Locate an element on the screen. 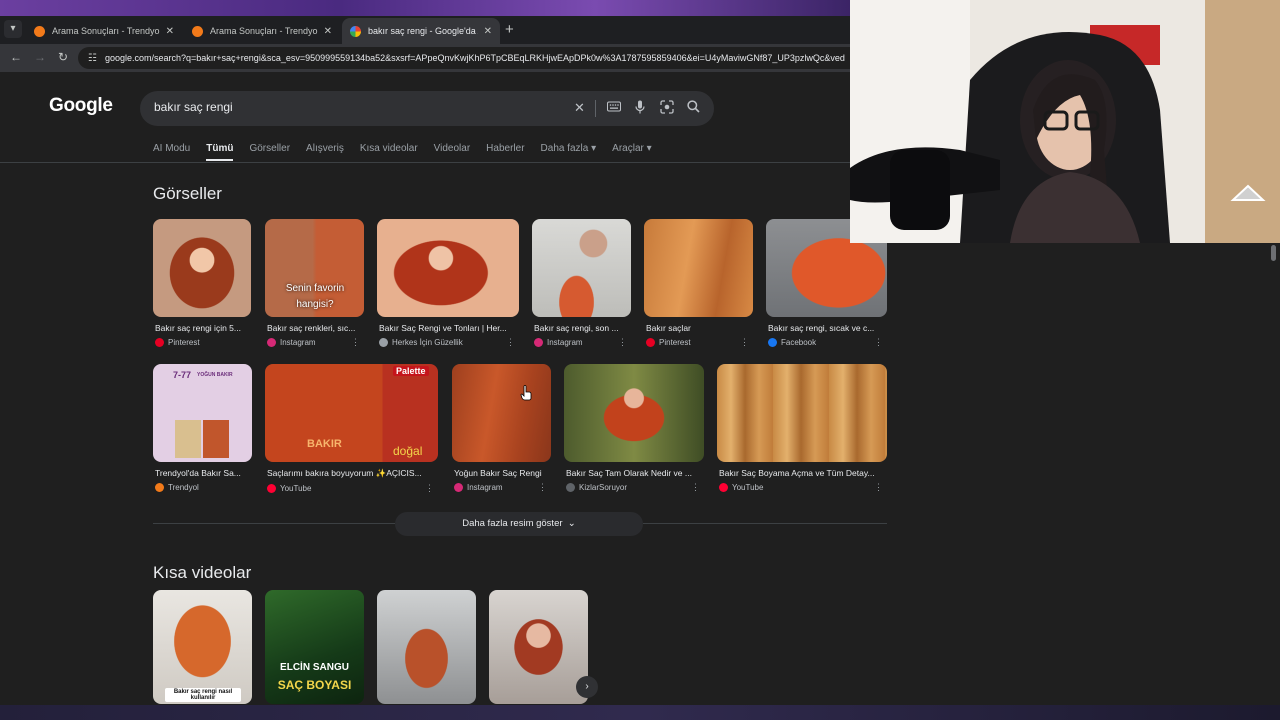  short-videos-section-title: Kısa videolar is located at coordinates (202, 572).